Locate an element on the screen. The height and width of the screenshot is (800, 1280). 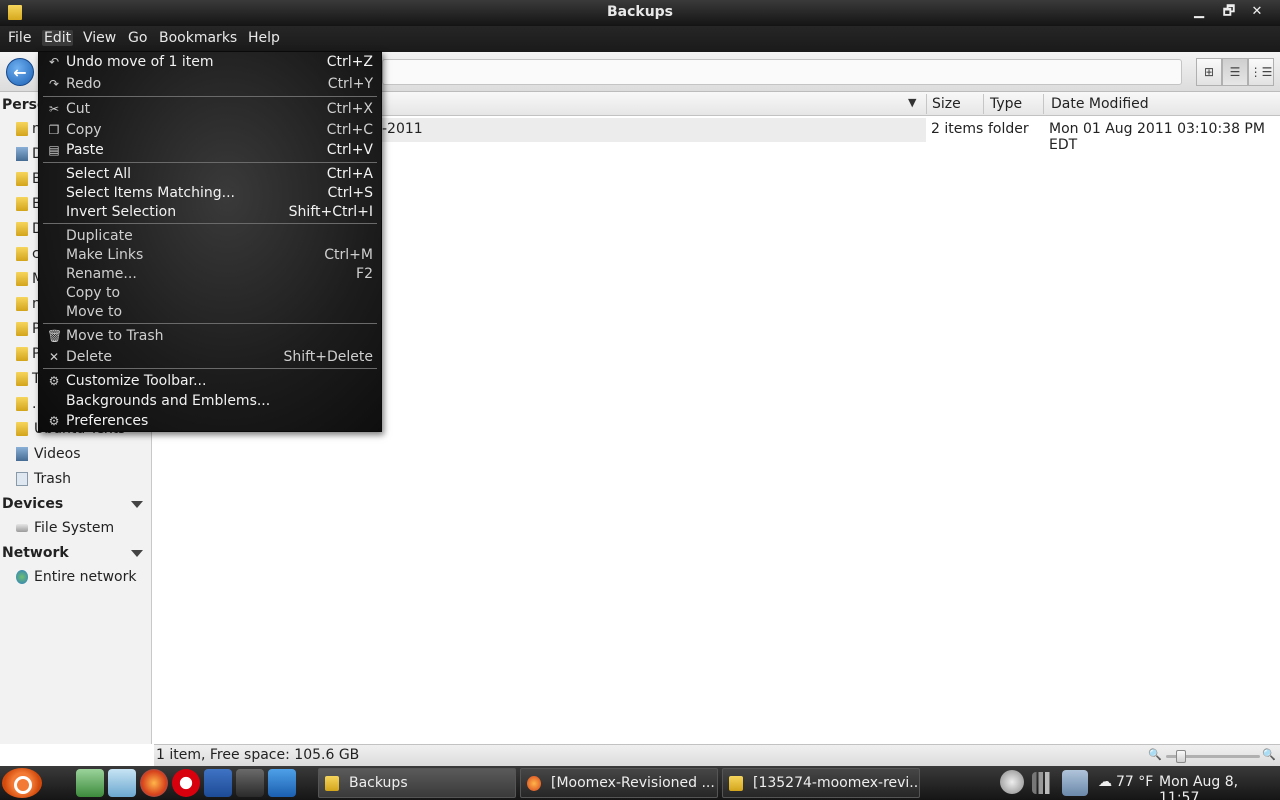
terminal-launcher-icon is located at coordinates (250, 783).